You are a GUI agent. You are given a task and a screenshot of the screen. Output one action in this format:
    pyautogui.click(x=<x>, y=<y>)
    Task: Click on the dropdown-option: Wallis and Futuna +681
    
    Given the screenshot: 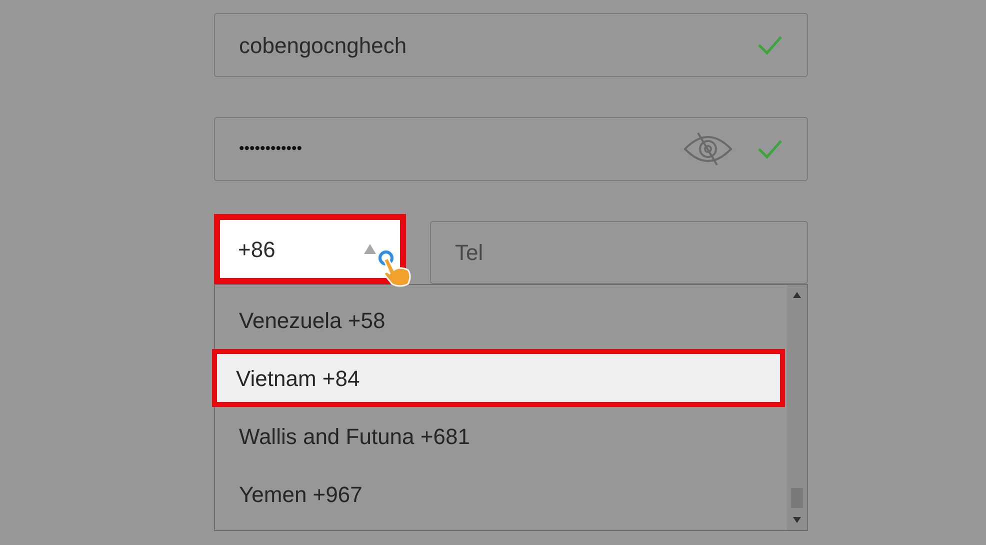 What is the action you would take?
    pyautogui.click(x=501, y=436)
    